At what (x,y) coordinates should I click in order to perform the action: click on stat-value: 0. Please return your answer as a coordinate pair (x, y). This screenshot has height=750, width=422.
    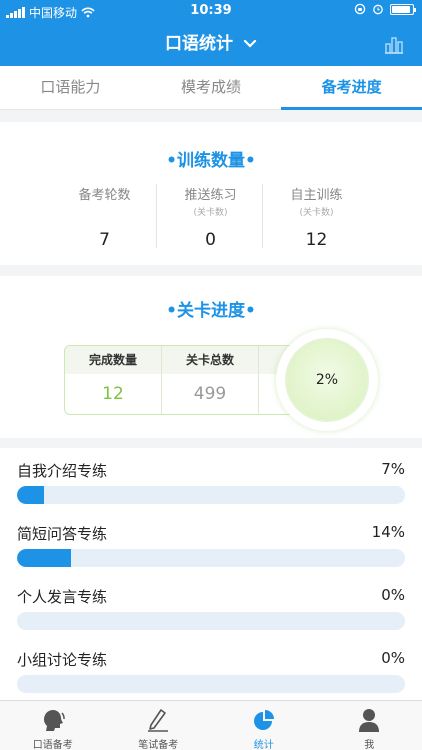
    Looking at the image, I should click on (210, 240).